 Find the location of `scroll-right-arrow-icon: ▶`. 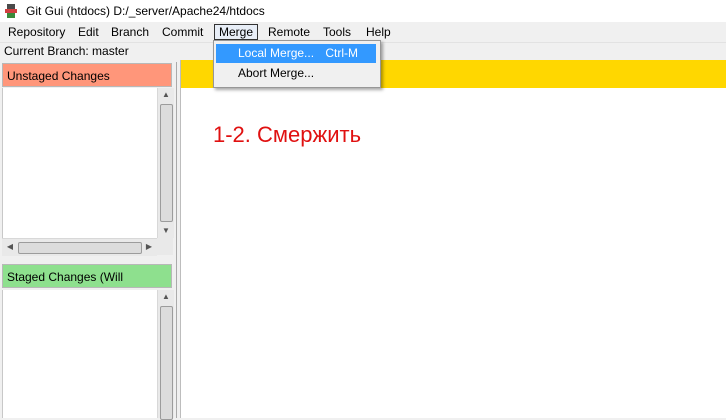

scroll-right-arrow-icon: ▶ is located at coordinates (149, 247).